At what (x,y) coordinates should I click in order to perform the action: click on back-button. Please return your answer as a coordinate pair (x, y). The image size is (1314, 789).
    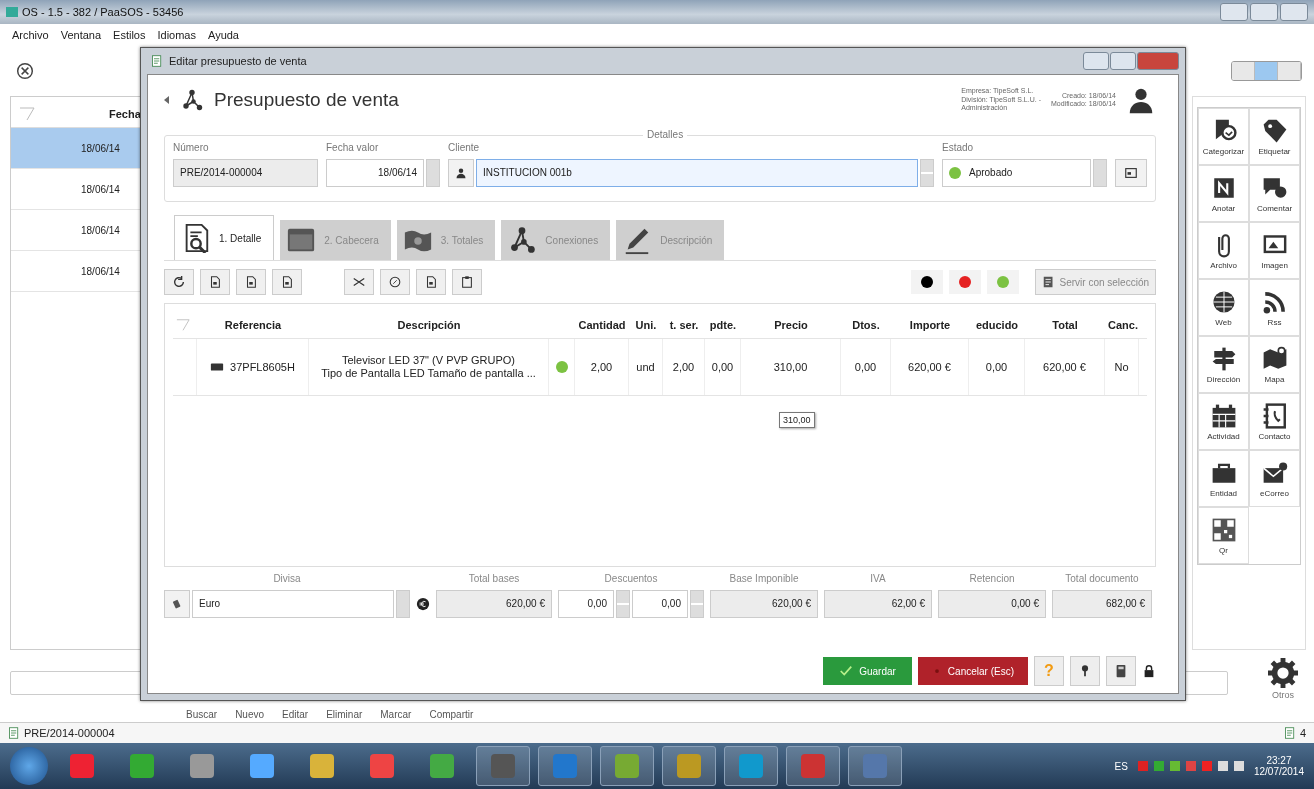
    Looking at the image, I should click on (167, 100).